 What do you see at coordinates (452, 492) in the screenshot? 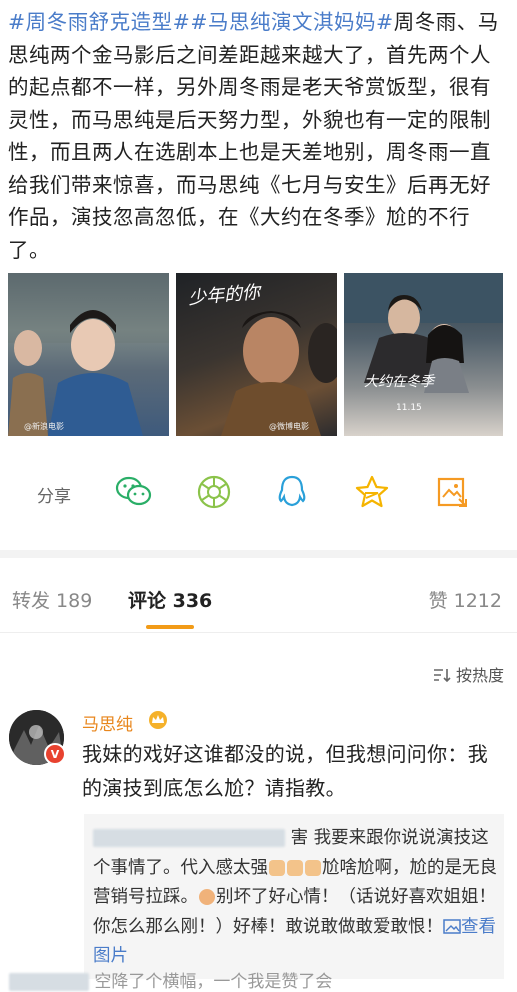
I see `save-image-icon` at bounding box center [452, 492].